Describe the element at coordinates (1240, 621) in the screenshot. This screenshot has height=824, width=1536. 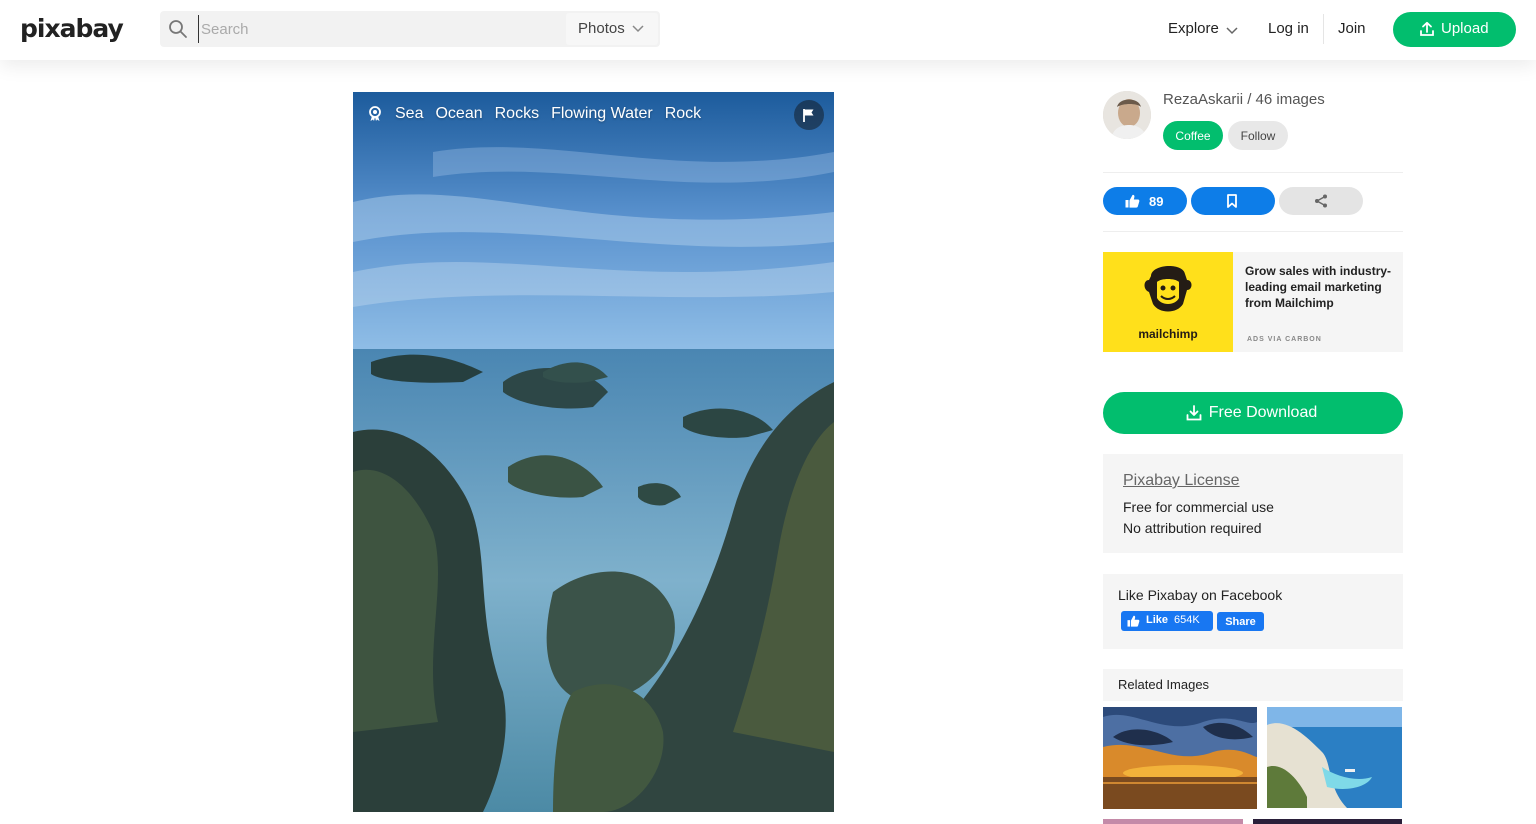
I see `facebook-share-button: Share` at that location.